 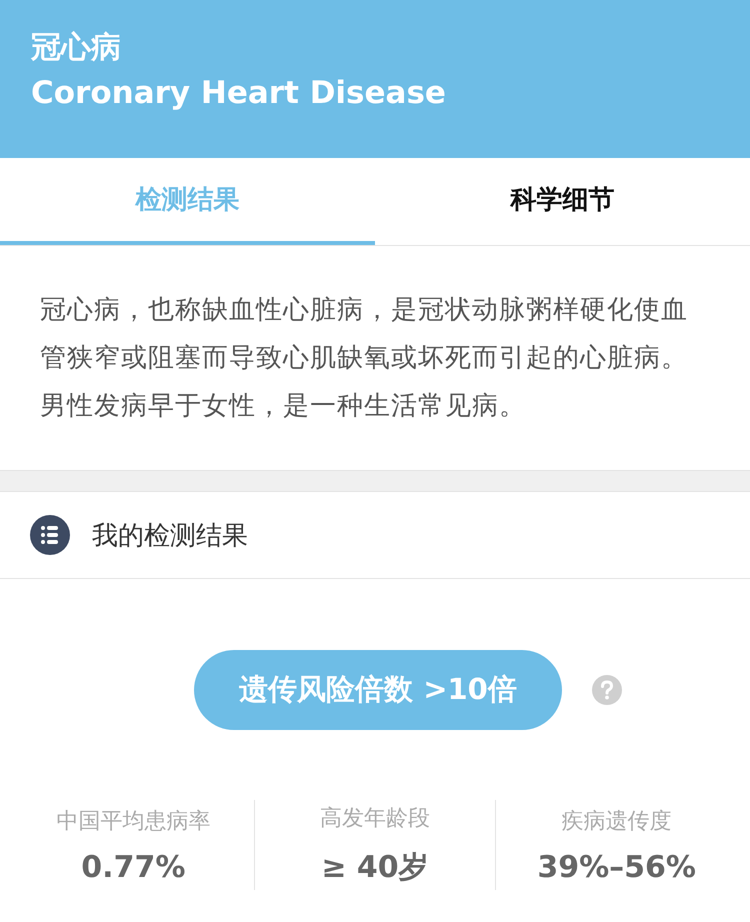 I want to click on list-icon, so click(x=50, y=535).